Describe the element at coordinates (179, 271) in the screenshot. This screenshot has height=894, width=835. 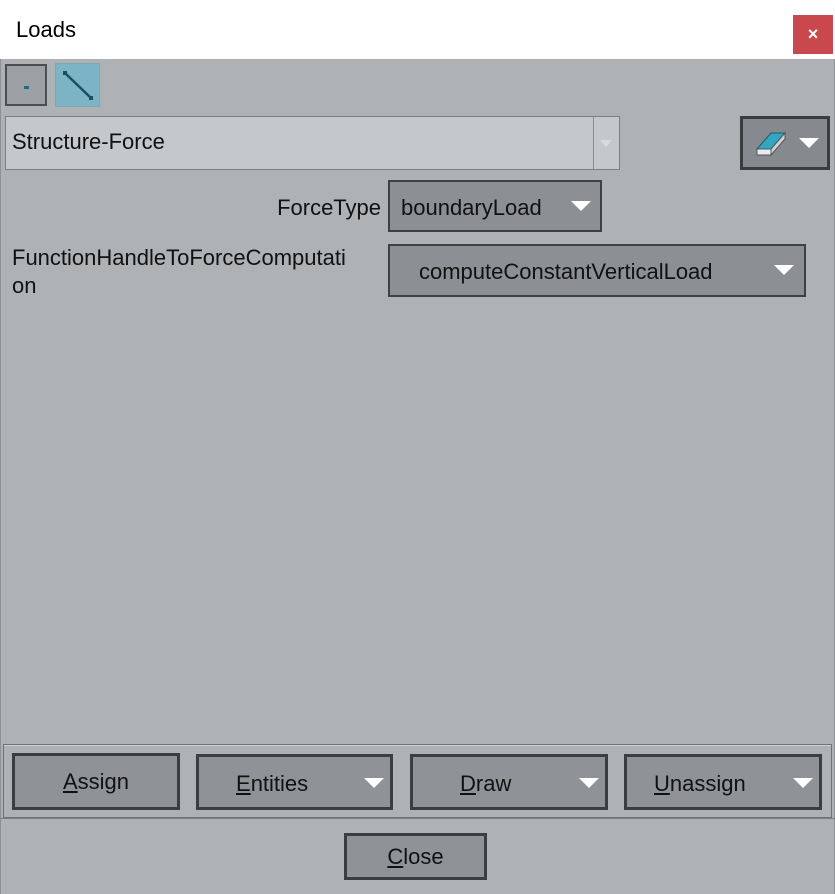
I see `function-handle-label: FunctionHandleToForceComputati on` at that location.